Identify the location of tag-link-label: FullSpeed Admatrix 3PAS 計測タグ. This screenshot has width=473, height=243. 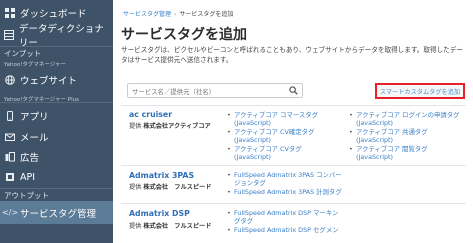
(288, 192).